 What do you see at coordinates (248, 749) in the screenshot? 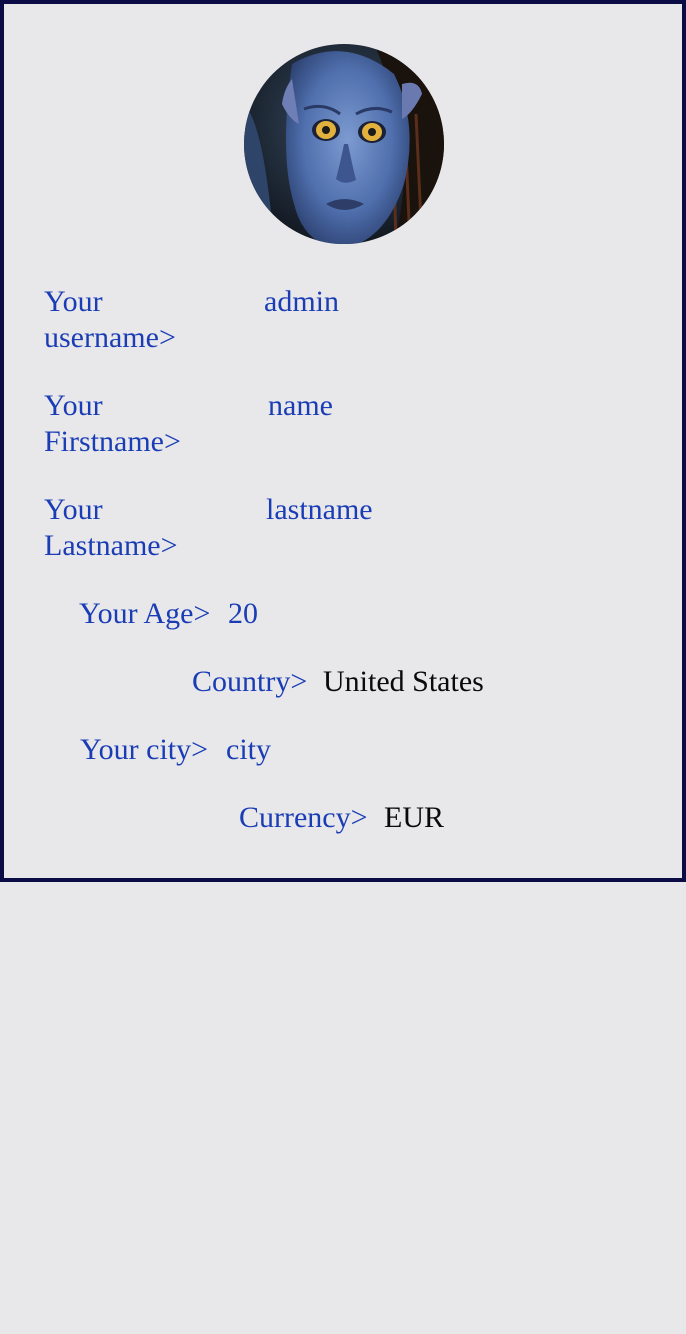
I see `city-value: city` at bounding box center [248, 749].